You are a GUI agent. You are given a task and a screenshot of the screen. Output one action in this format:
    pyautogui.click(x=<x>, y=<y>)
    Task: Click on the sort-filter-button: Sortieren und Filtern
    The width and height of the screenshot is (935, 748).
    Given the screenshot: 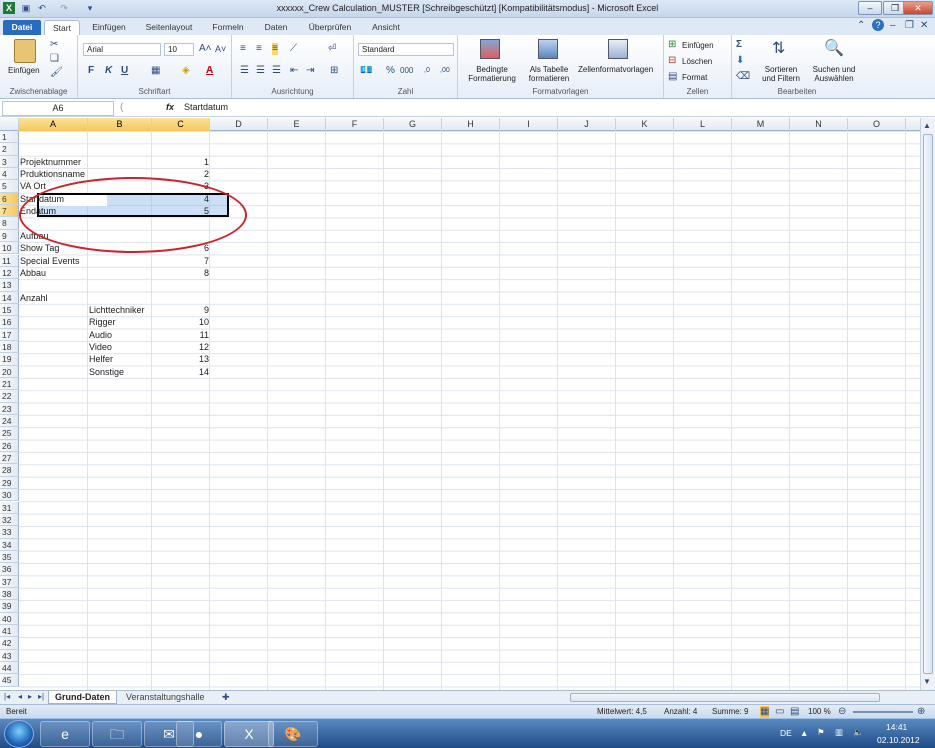 What is the action you would take?
    pyautogui.click(x=781, y=74)
    